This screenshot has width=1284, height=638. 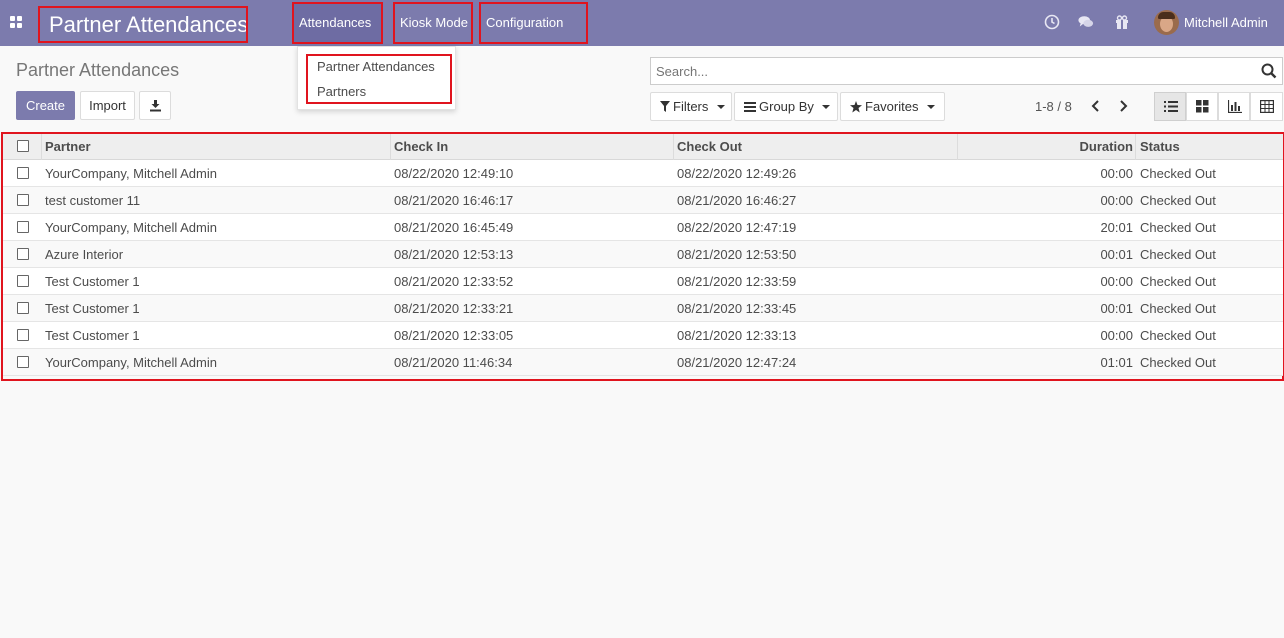 I want to click on user-menu: Mitchell Admin, so click(x=1226, y=22).